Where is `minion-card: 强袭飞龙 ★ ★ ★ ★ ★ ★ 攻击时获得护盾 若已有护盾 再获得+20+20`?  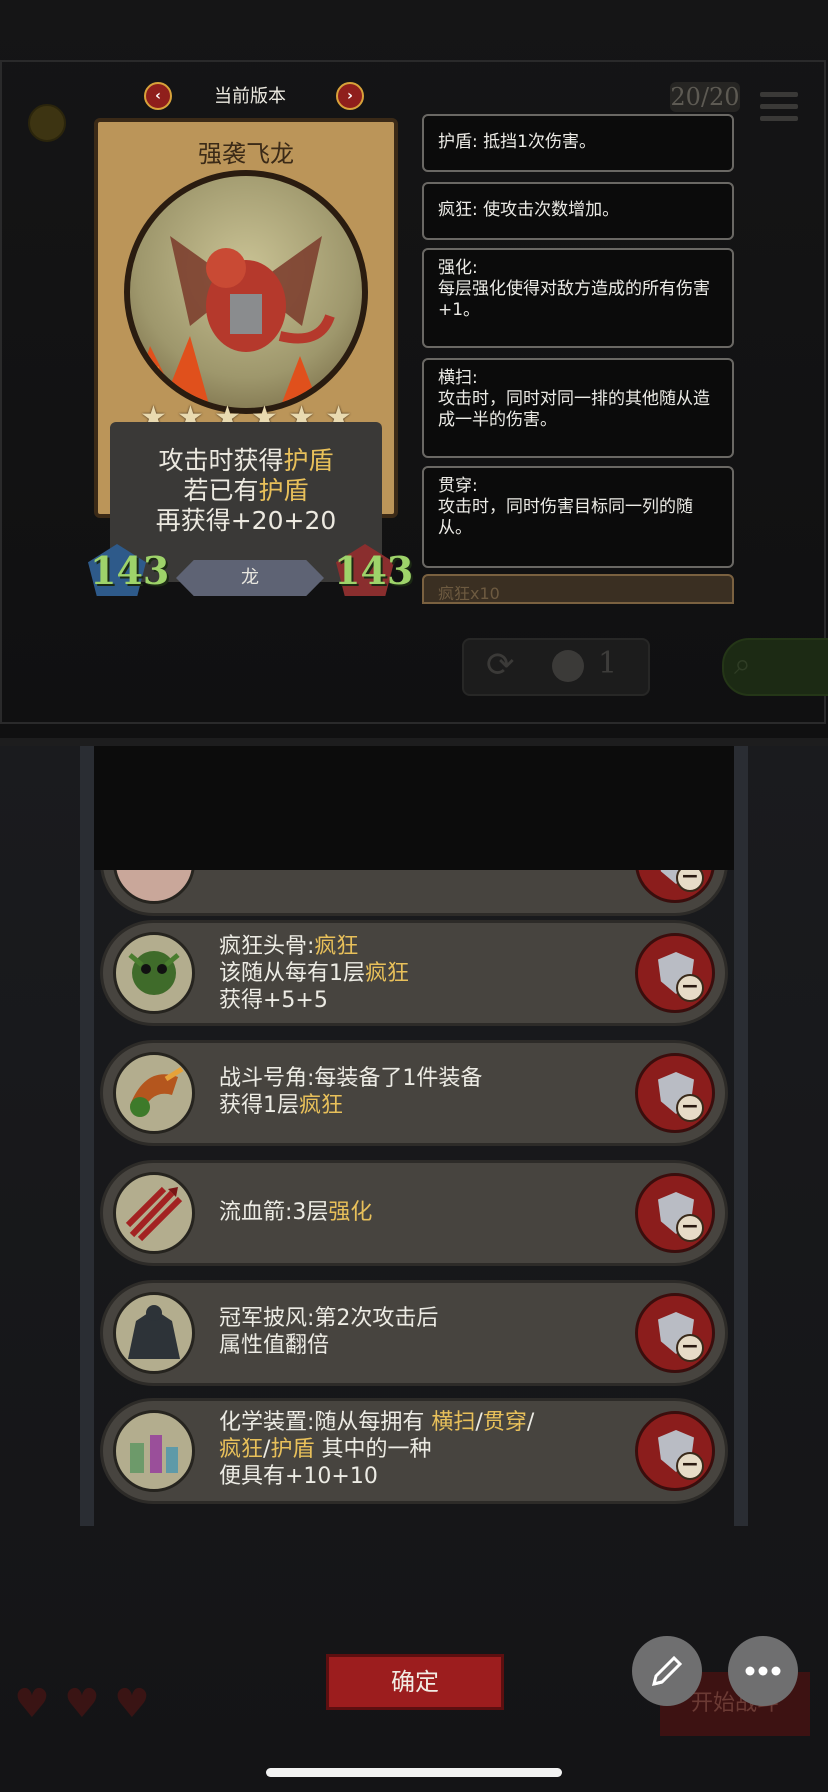 minion-card: 强袭飞龙 ★ ★ ★ ★ ★ ★ 攻击时获得护盾 若已有护盾 再获得+20+20 is located at coordinates (246, 350).